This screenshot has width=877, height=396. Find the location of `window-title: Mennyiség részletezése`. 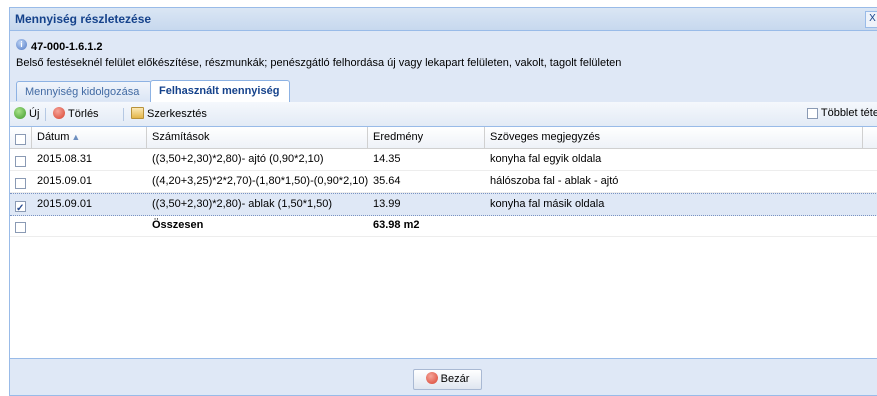

window-title: Mennyiség részletezése is located at coordinates (83, 19).